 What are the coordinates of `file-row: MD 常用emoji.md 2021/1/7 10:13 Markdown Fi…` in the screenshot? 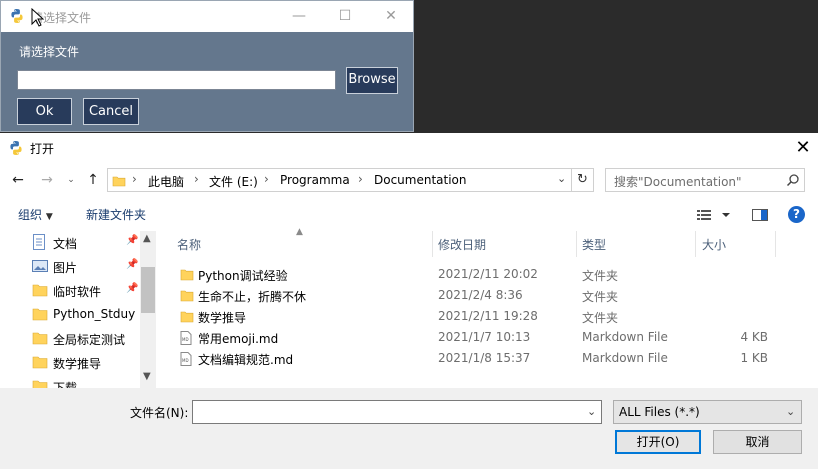 It's located at (478, 337).